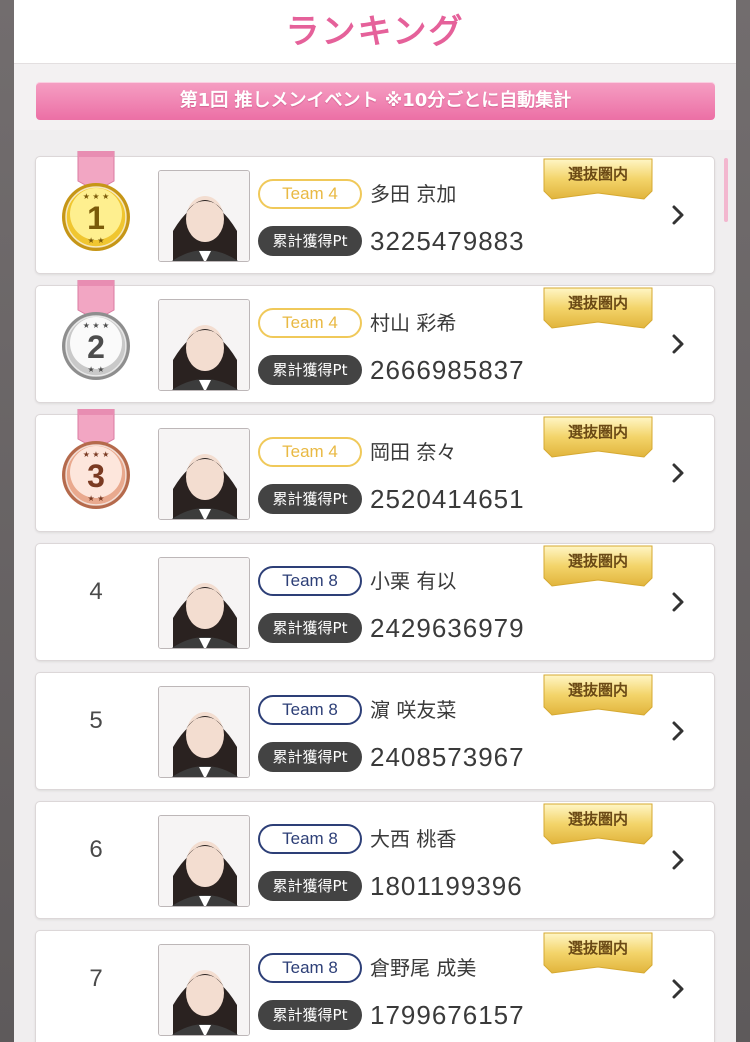 The width and height of the screenshot is (750, 1042). What do you see at coordinates (447, 241) in the screenshot?
I see `points-value: 3225479883` at bounding box center [447, 241].